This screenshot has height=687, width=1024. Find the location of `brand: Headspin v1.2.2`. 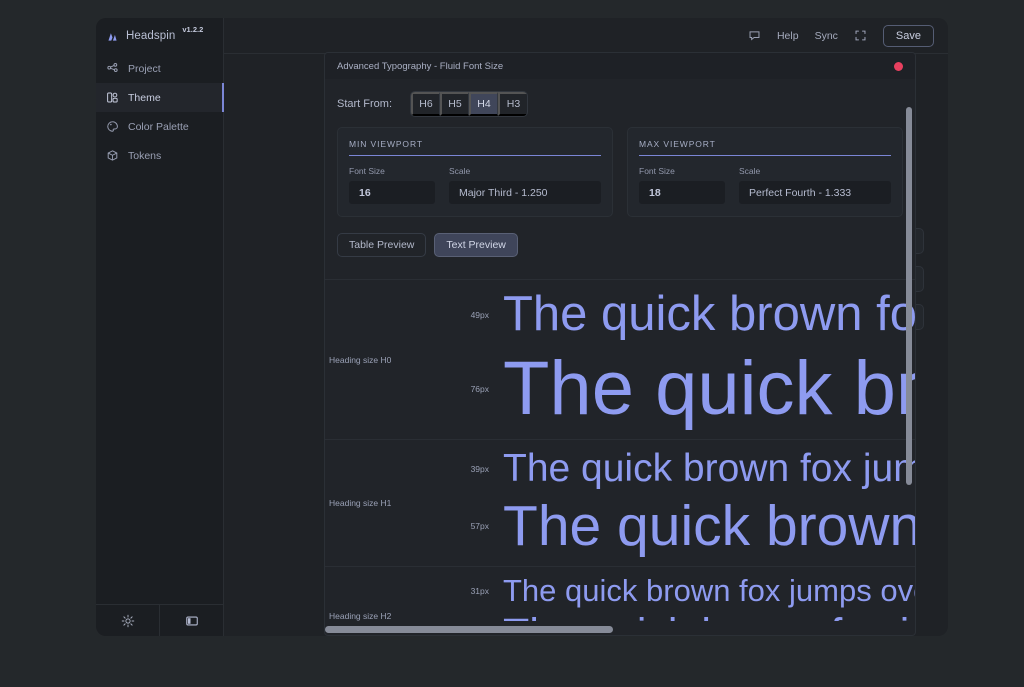

brand: Headspin v1.2.2 is located at coordinates (159, 36).